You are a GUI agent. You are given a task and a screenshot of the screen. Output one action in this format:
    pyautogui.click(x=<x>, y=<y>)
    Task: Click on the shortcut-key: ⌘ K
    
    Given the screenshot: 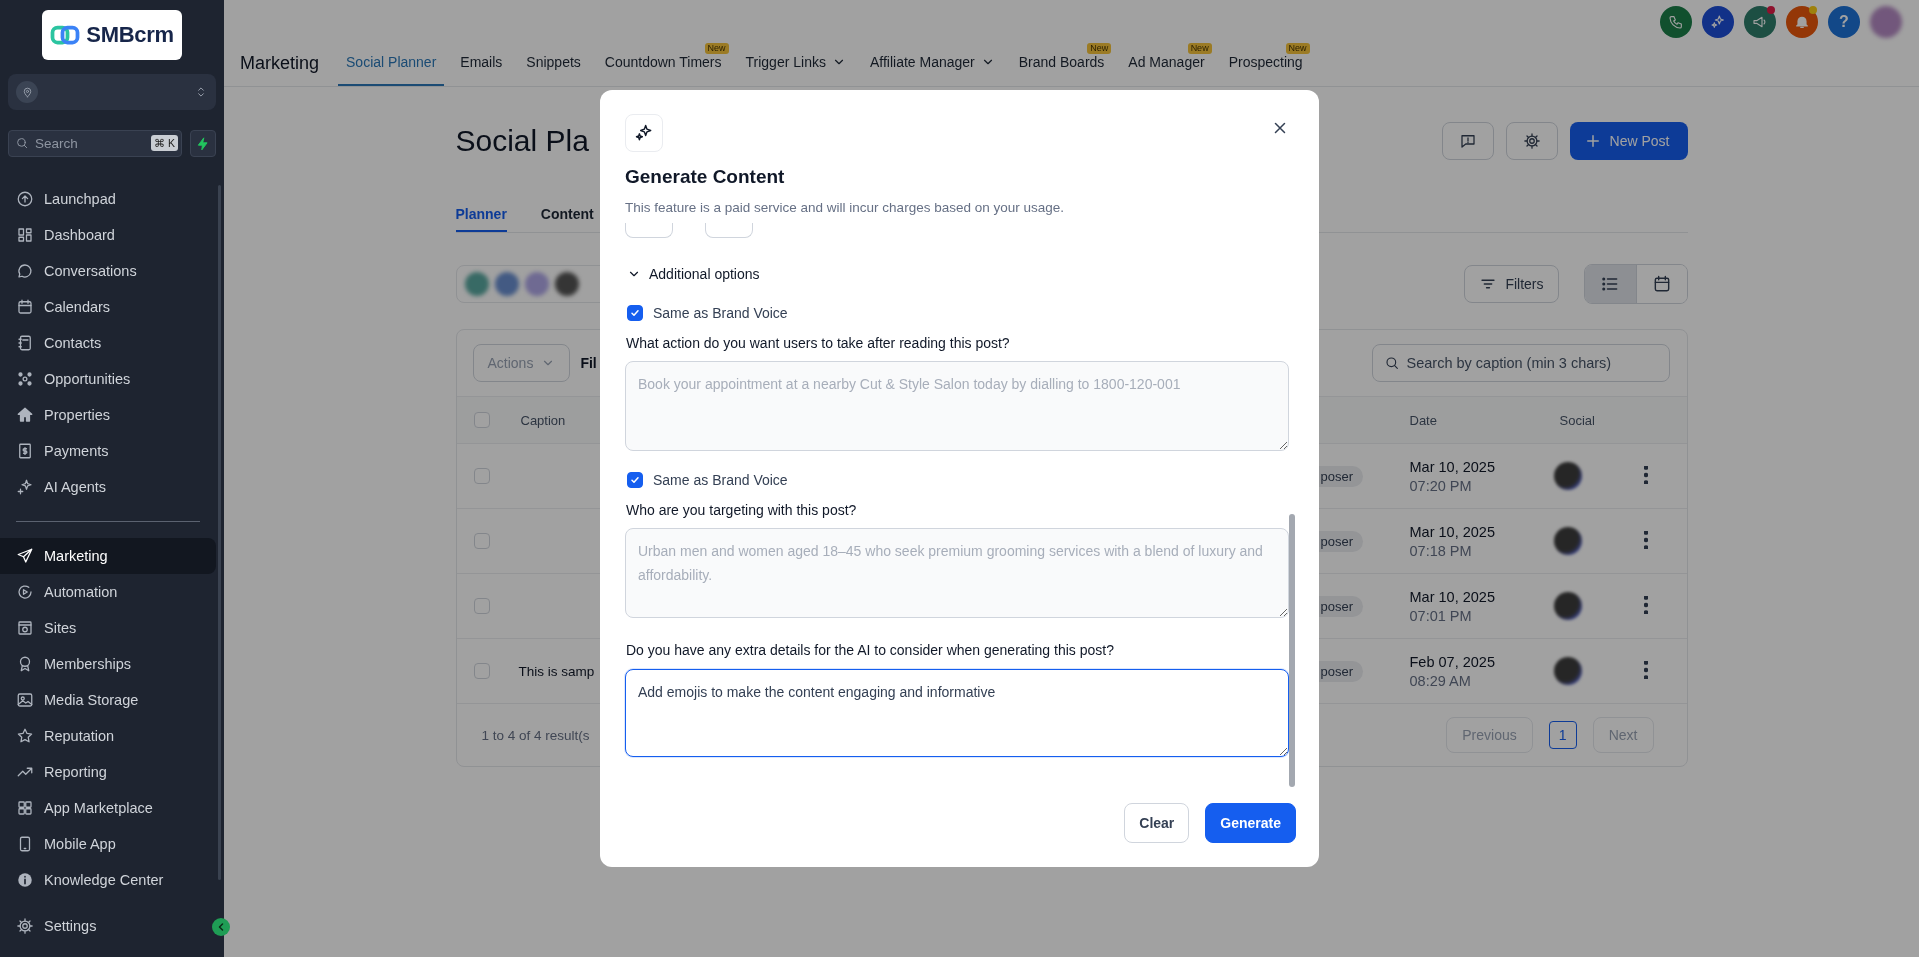 What is the action you would take?
    pyautogui.click(x=164, y=143)
    